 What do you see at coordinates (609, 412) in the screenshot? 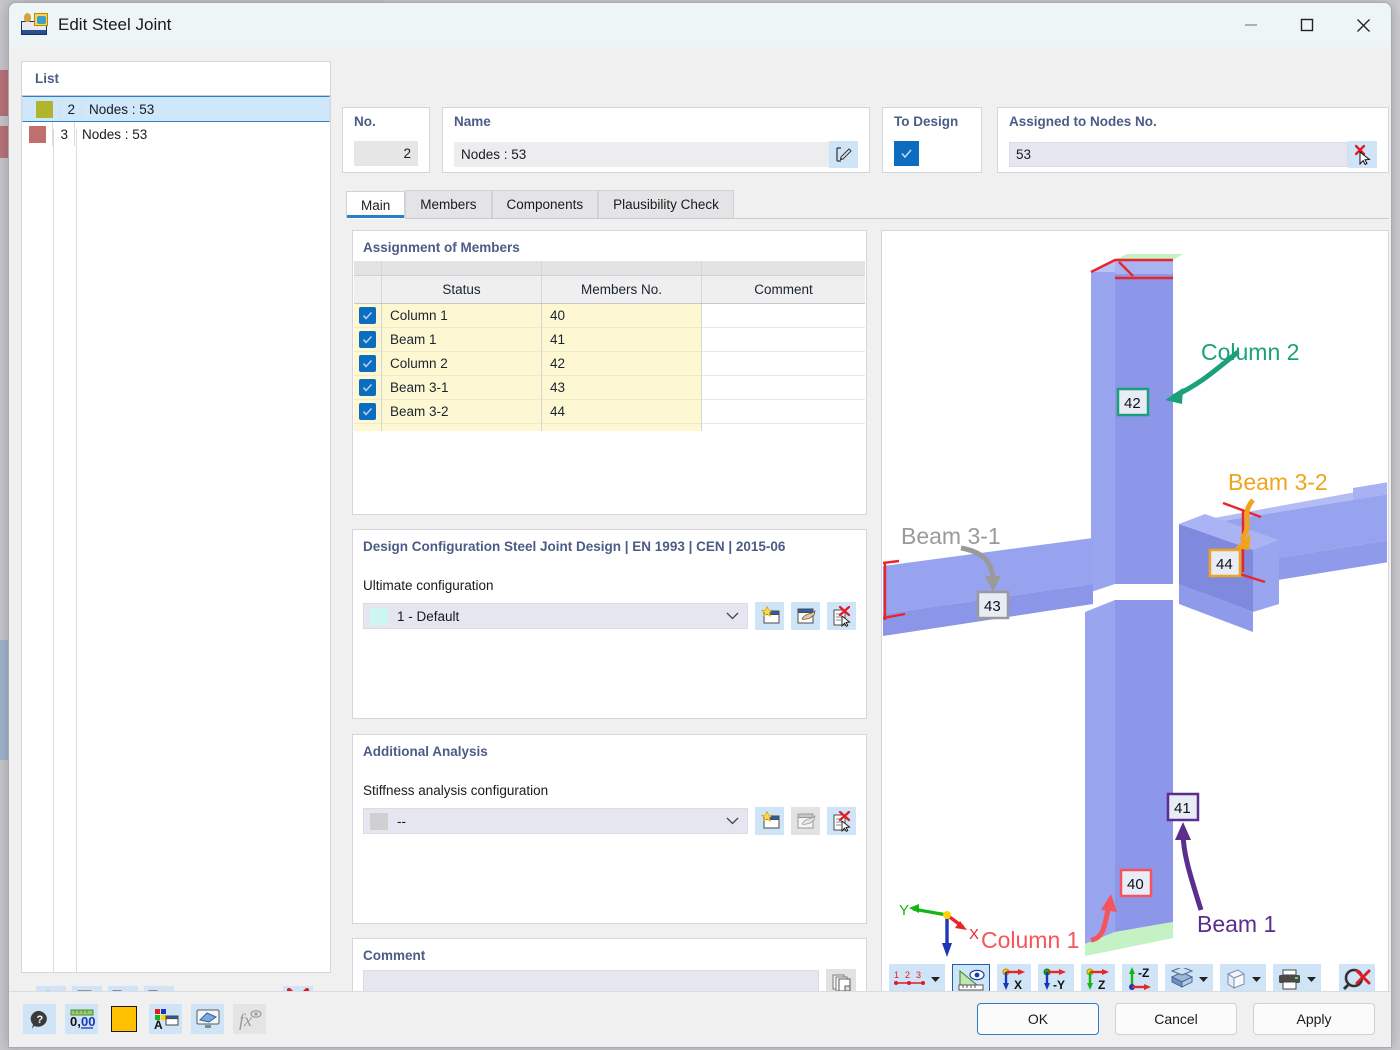
I see `table-row: Beam 3-2 44` at bounding box center [609, 412].